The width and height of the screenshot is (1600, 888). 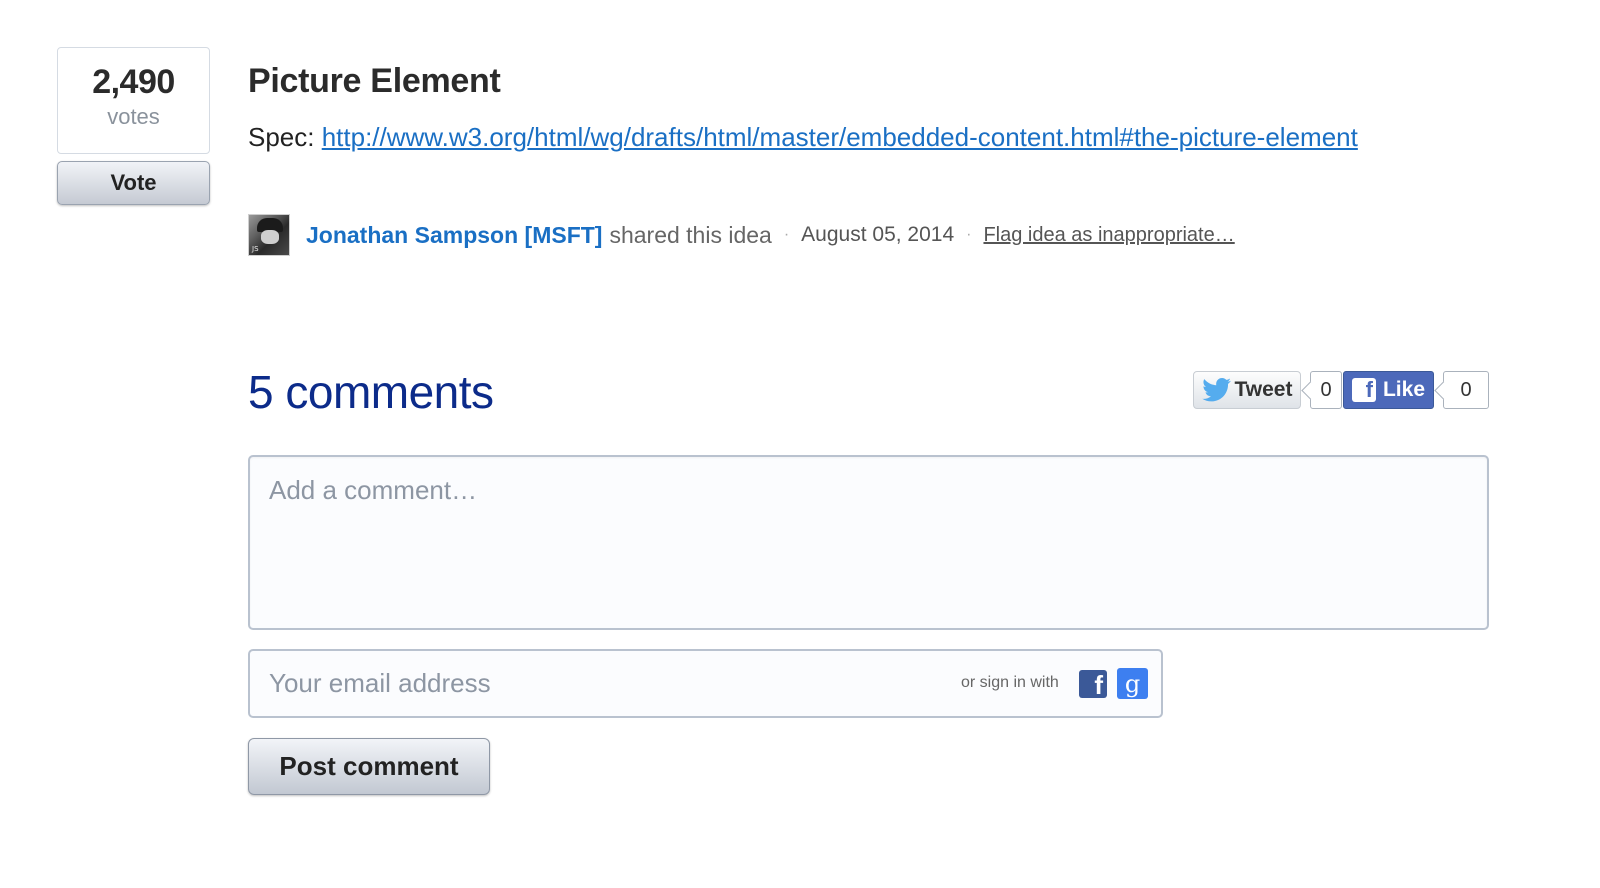 What do you see at coordinates (590, 683) in the screenshot?
I see `email-field` at bounding box center [590, 683].